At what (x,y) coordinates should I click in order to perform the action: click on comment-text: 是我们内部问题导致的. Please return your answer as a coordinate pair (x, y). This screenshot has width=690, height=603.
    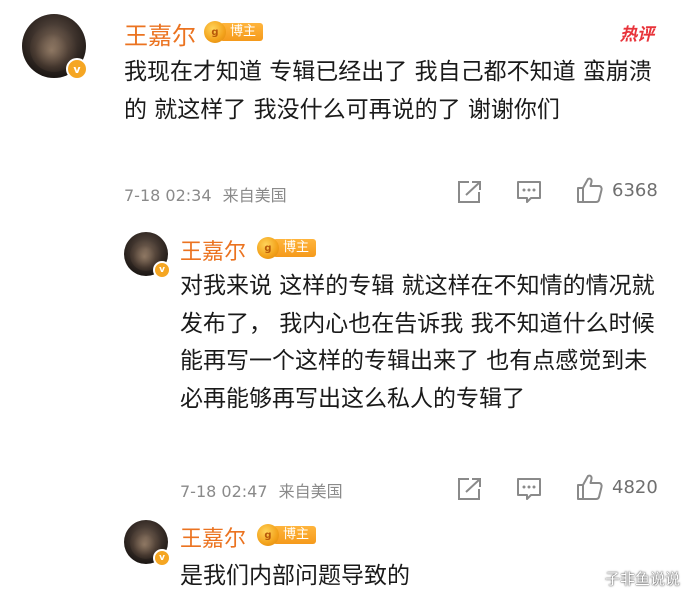
    Looking at the image, I should click on (295, 576).